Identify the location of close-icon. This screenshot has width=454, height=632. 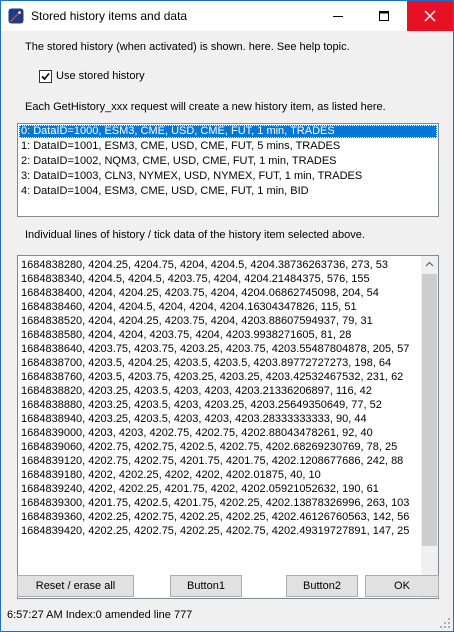
(430, 16).